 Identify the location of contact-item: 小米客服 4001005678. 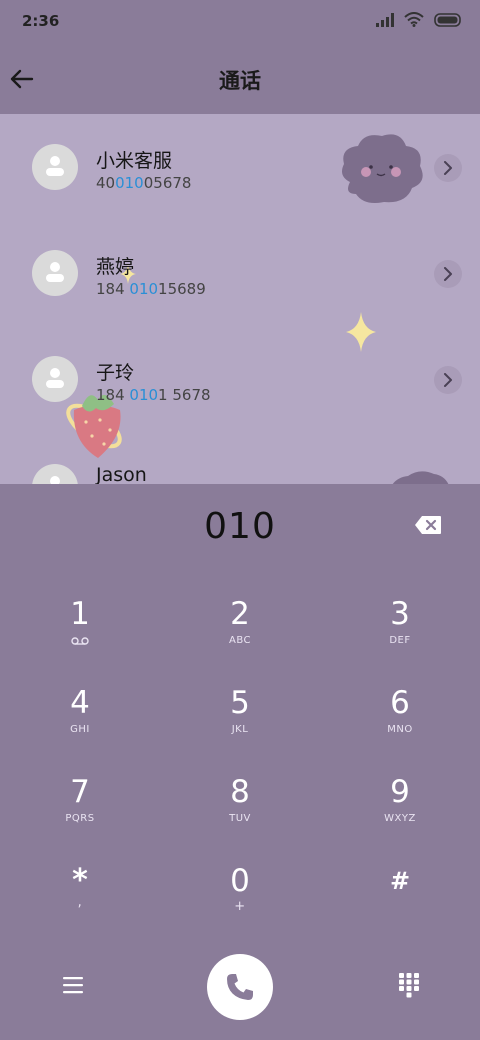
(240, 168).